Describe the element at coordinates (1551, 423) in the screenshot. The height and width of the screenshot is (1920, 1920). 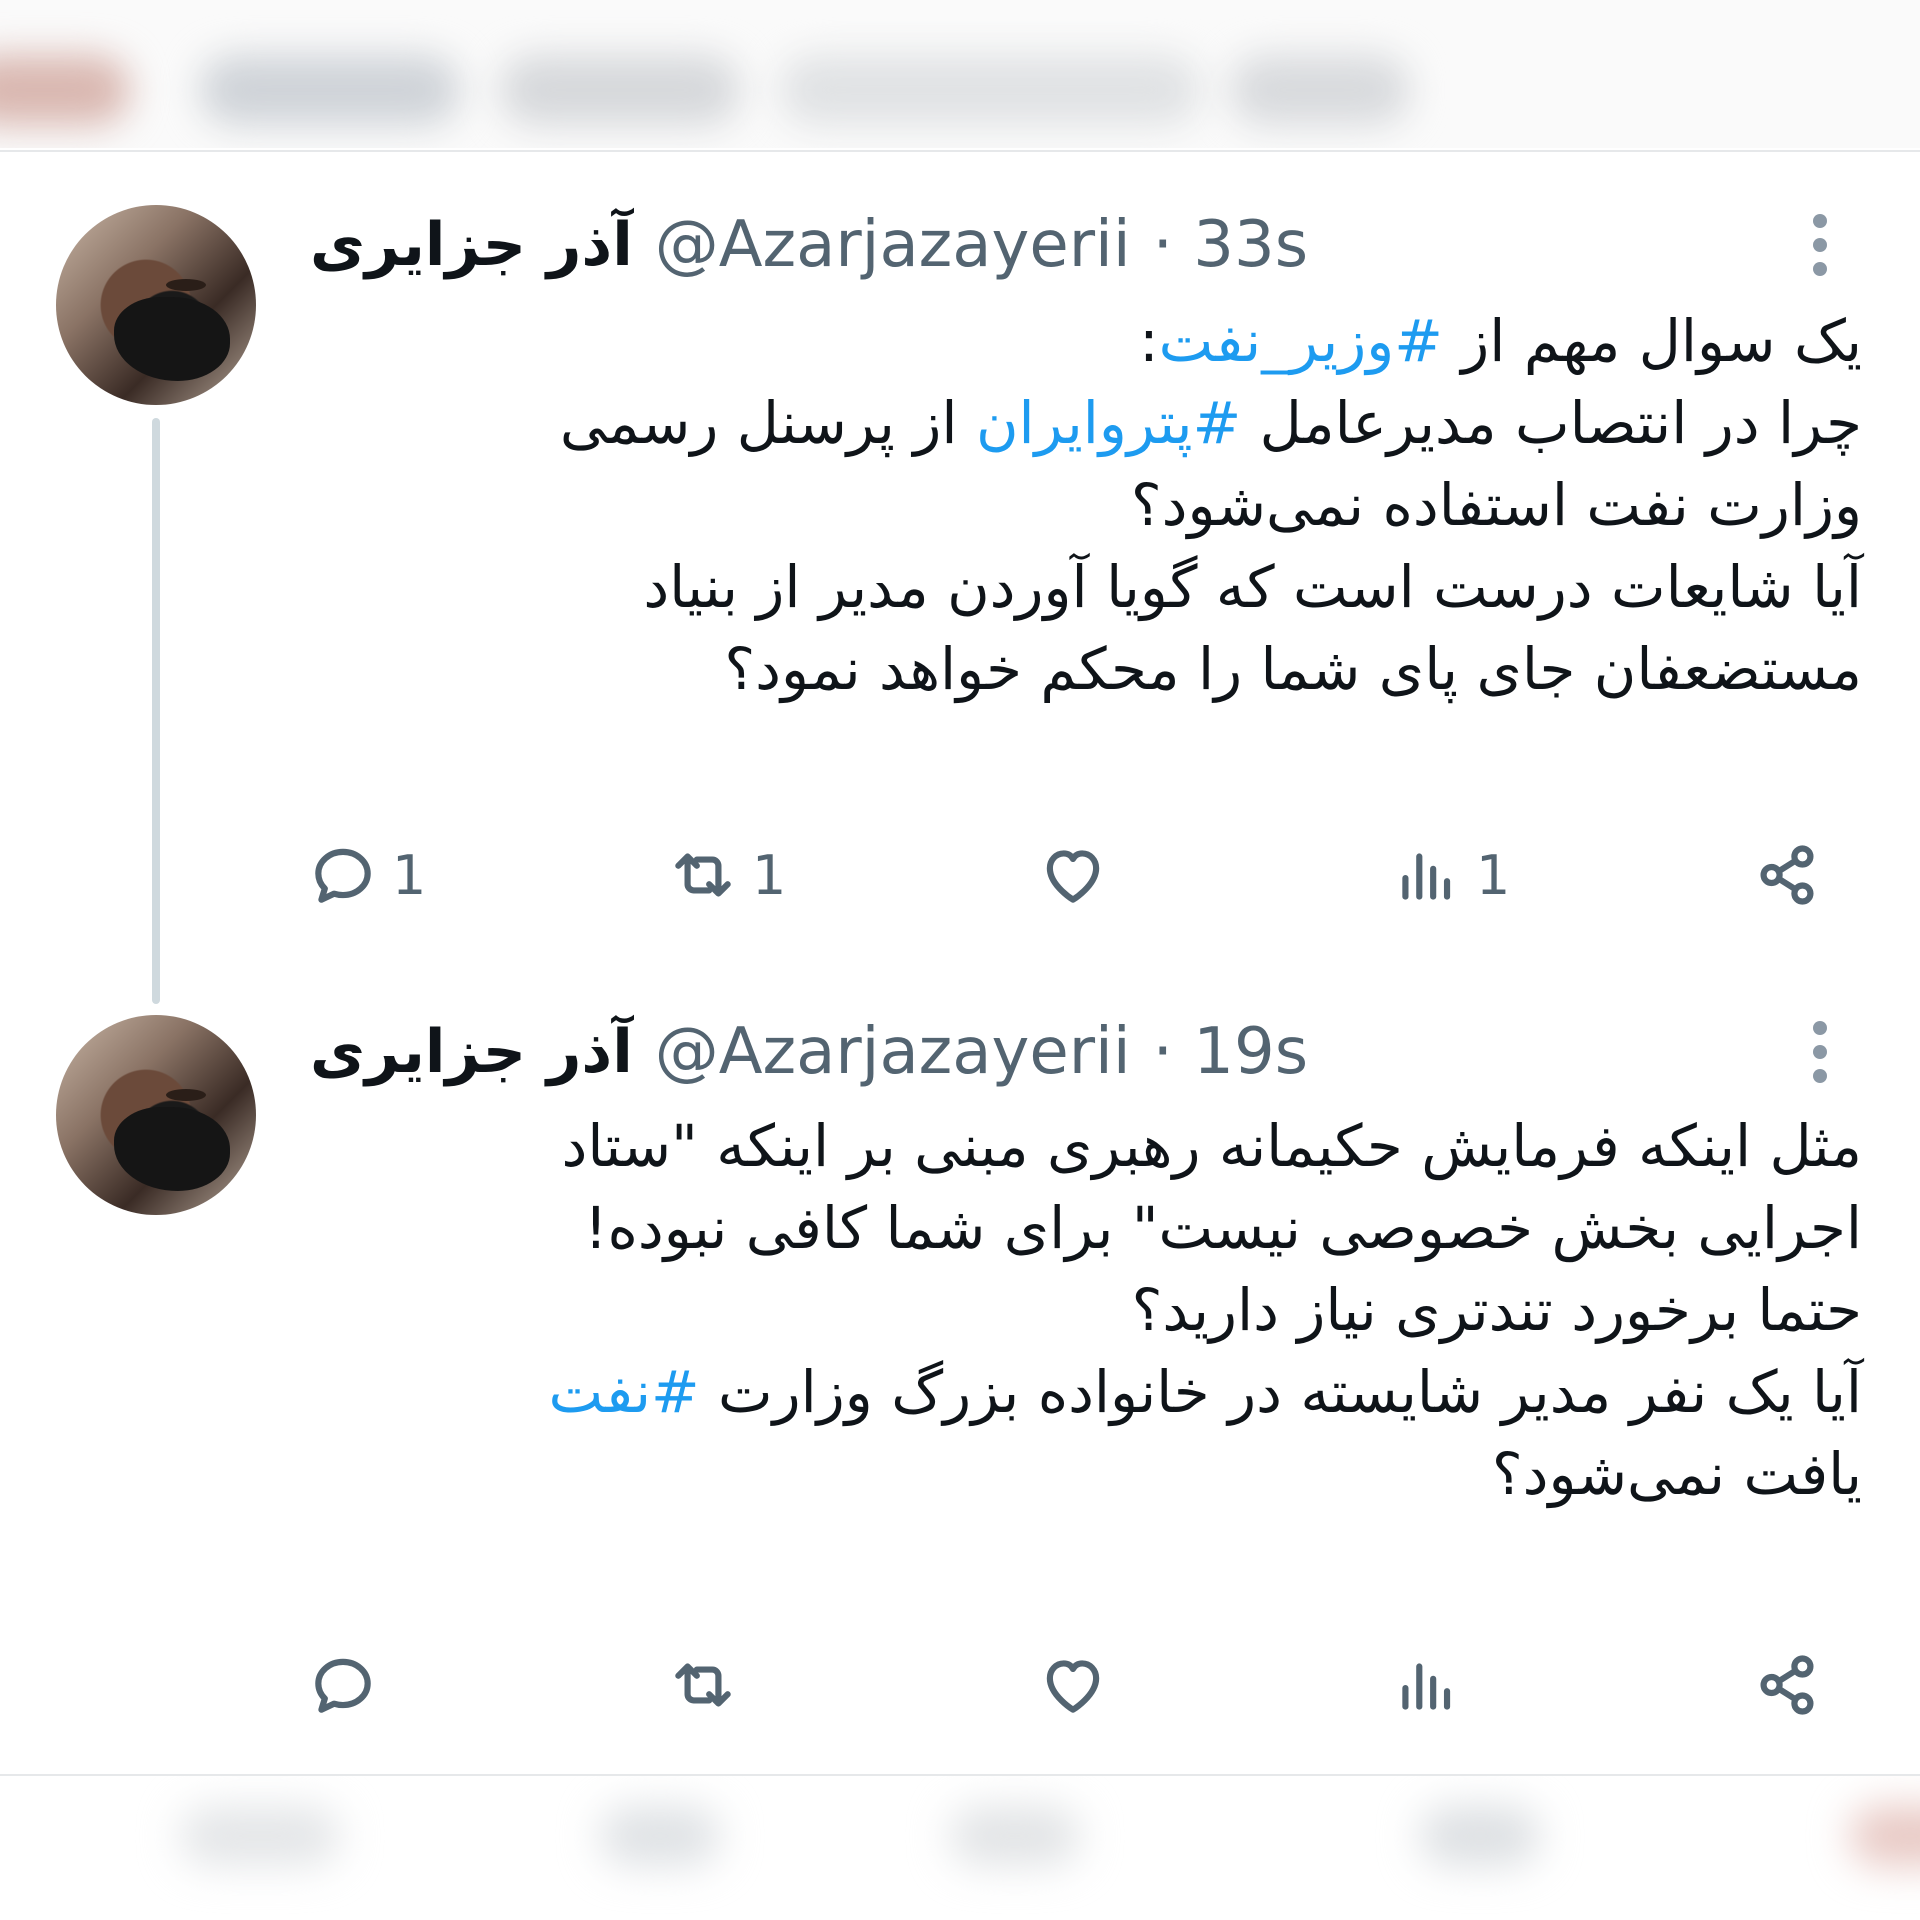
I see `tweet-text-segment: چرا در انتصاب مدیرعامل` at that location.